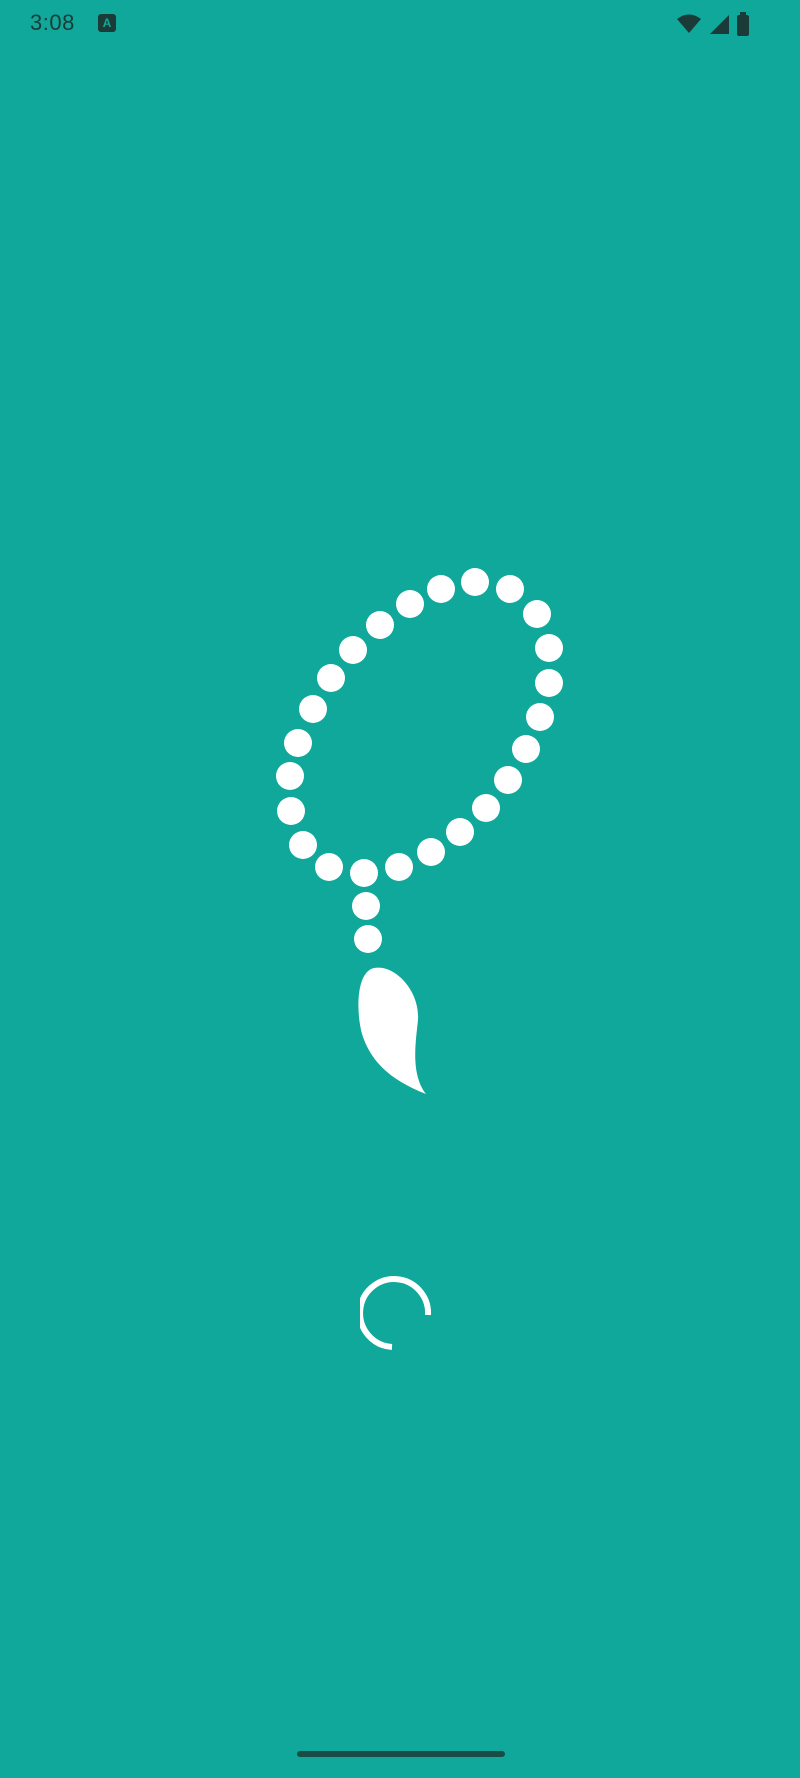 Image resolution: width=800 pixels, height=1778 pixels. What do you see at coordinates (396, 1313) in the screenshot?
I see `spinner-icon` at bounding box center [396, 1313].